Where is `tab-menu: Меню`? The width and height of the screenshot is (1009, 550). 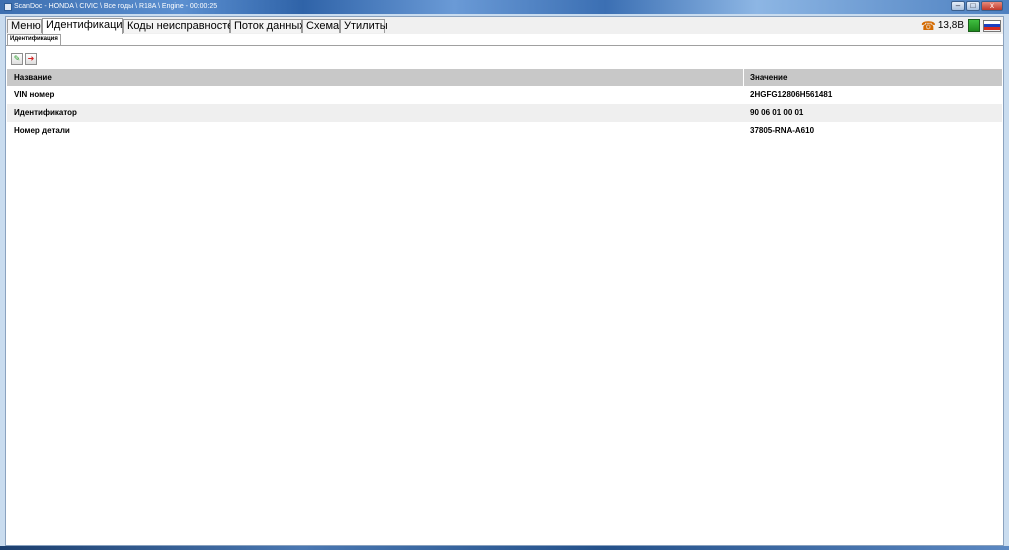
tab-menu: Меню is located at coordinates (24, 26).